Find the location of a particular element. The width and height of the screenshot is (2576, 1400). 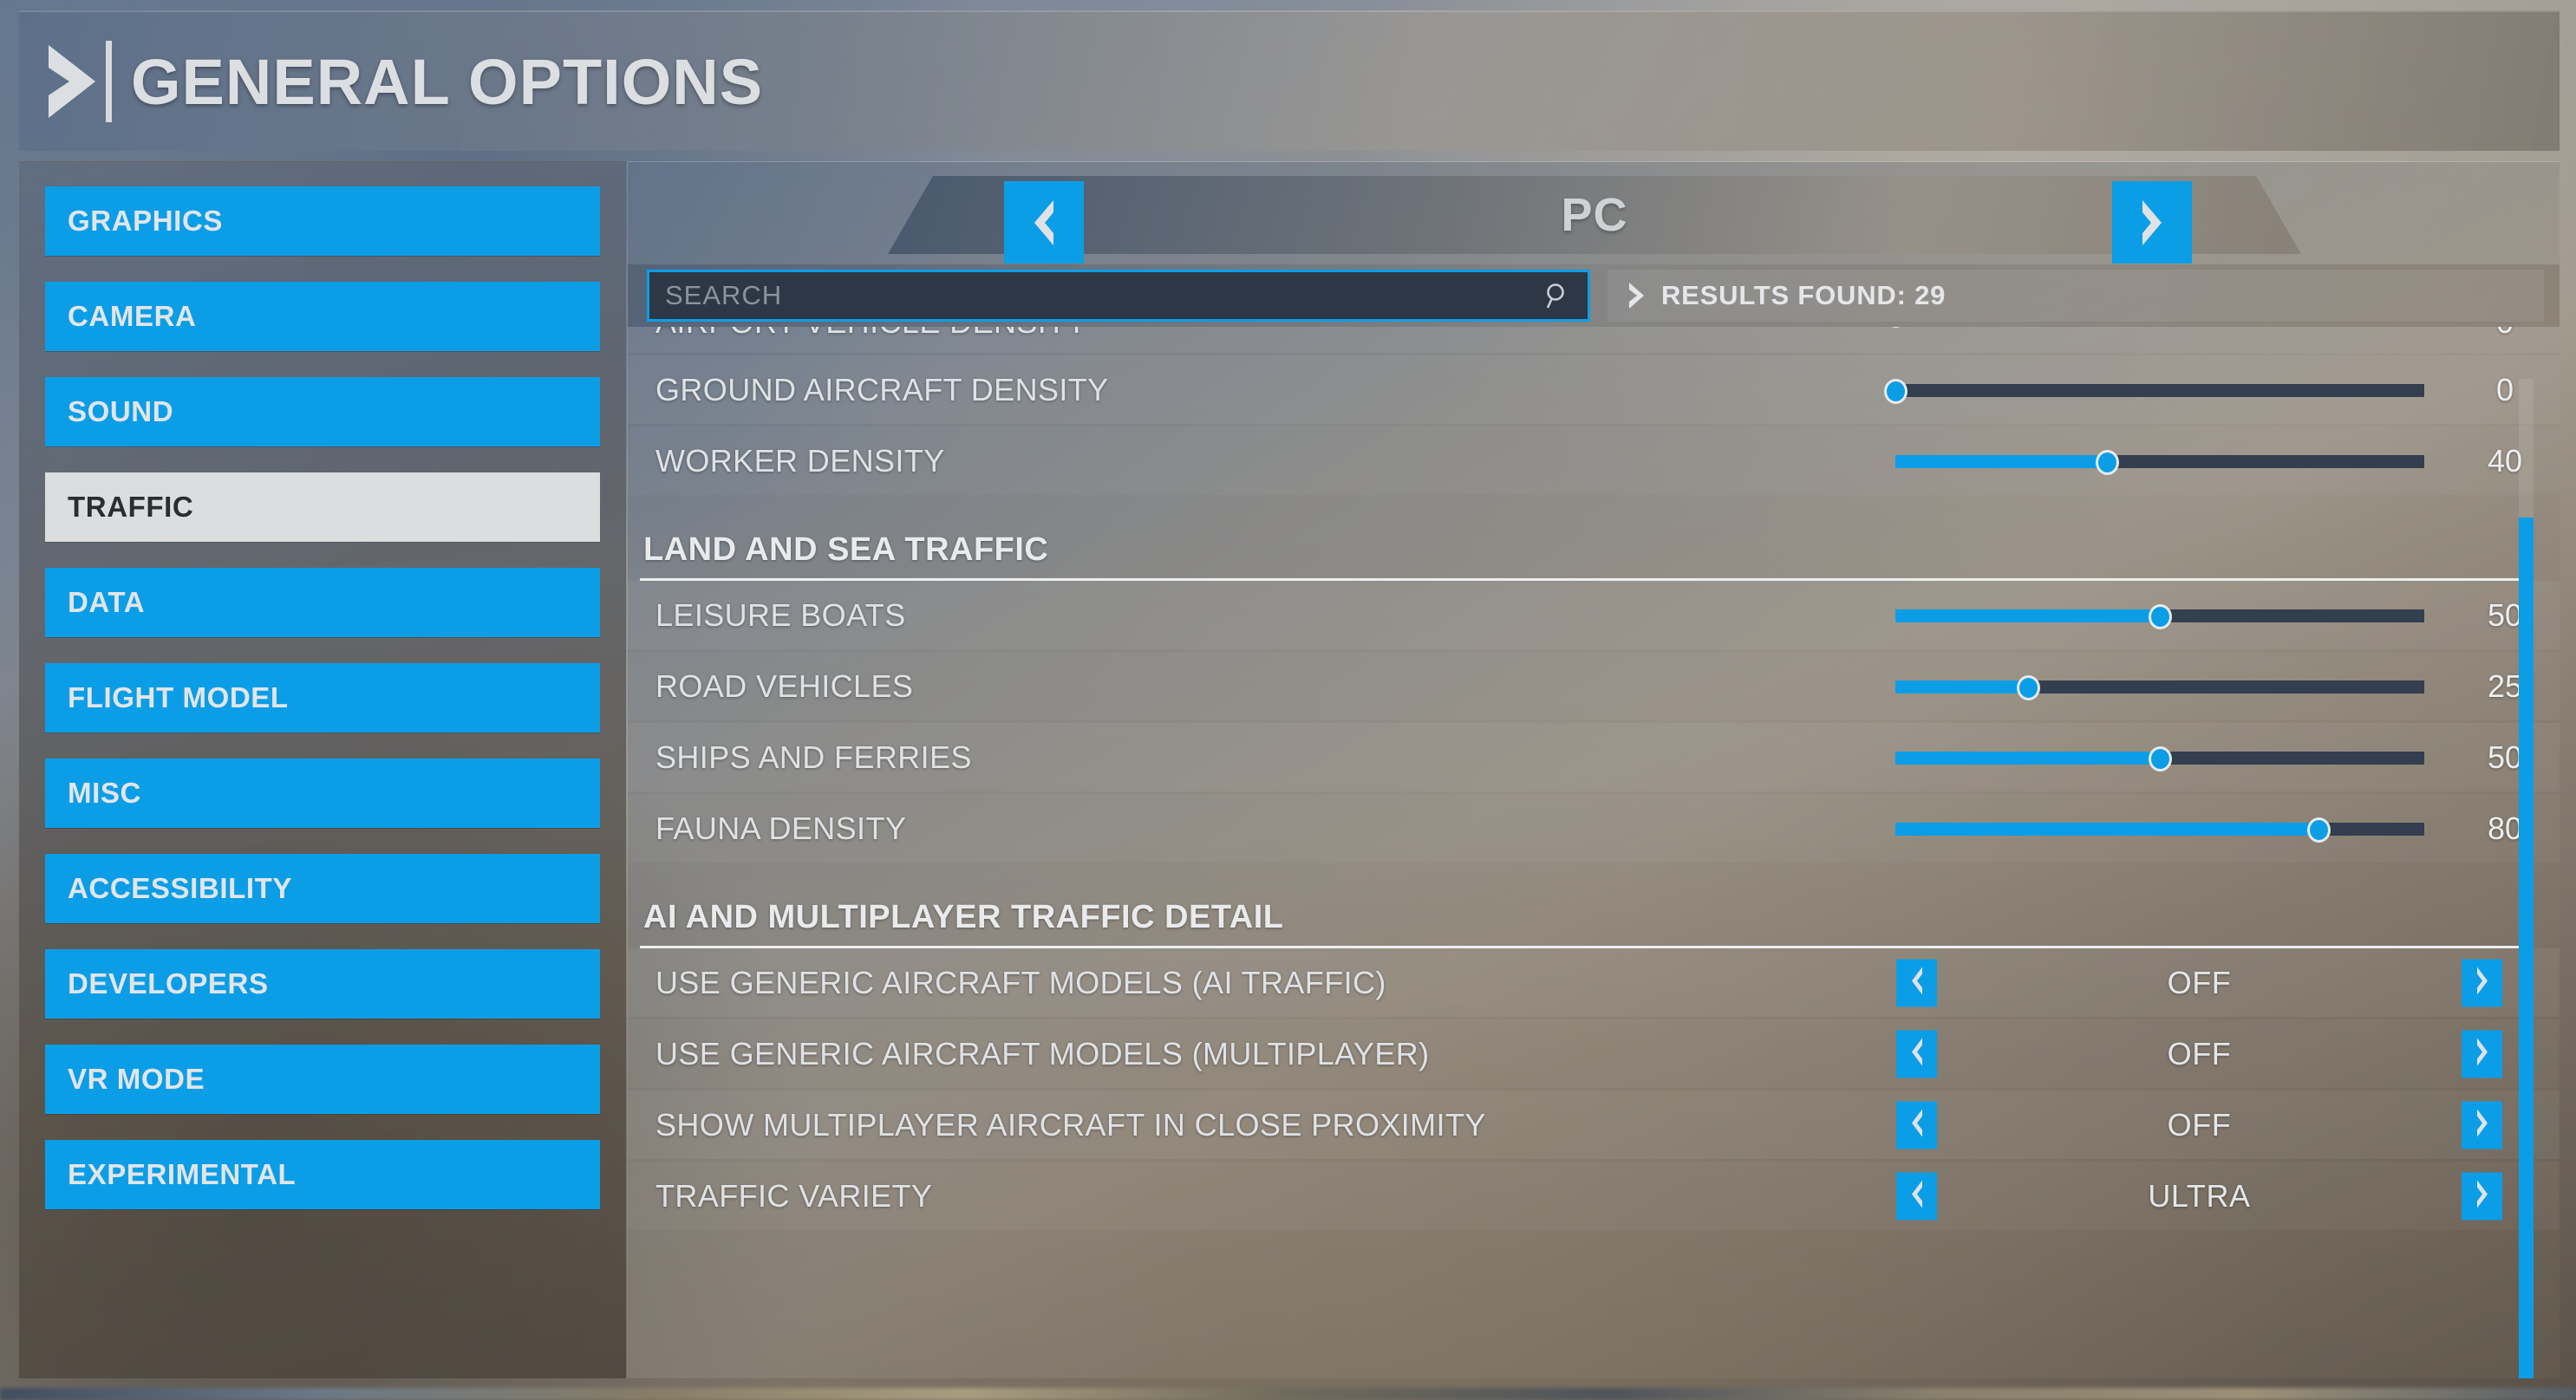

setting-label: SHIPS AND FERRIES is located at coordinates (813, 757).